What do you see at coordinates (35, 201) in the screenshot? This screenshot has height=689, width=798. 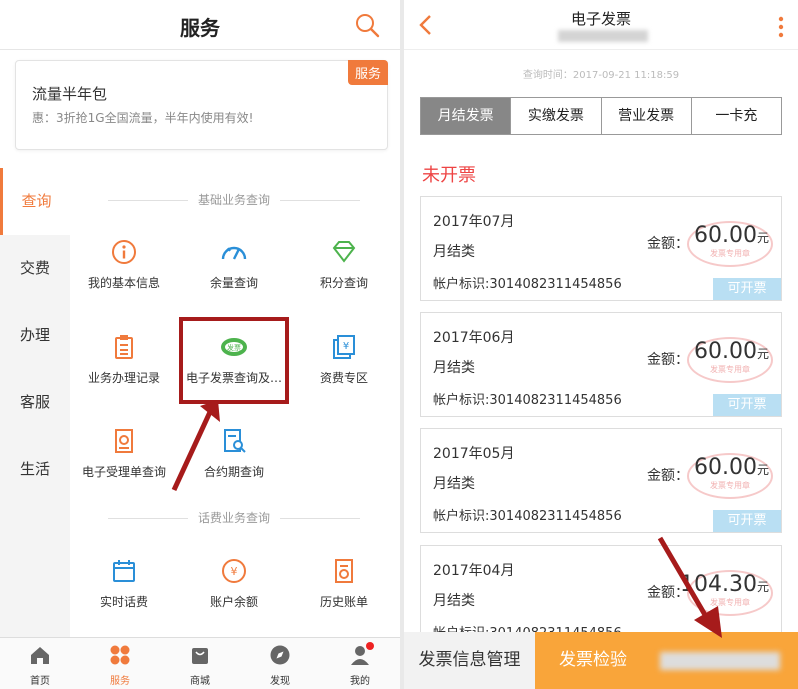 I see `sidenav-item-query: 查询` at bounding box center [35, 201].